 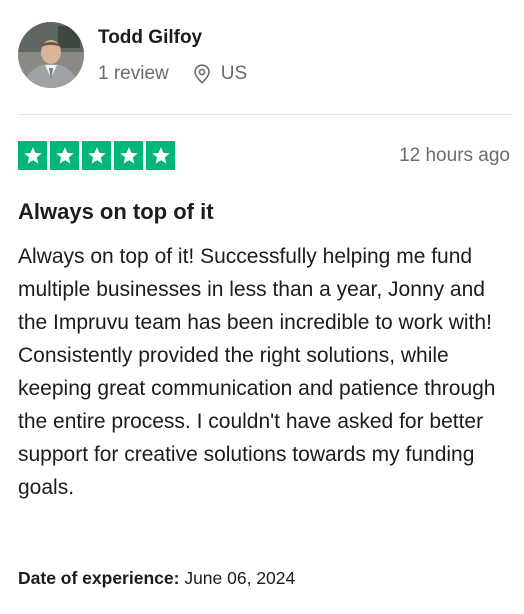 I want to click on star-rating, so click(x=96, y=155).